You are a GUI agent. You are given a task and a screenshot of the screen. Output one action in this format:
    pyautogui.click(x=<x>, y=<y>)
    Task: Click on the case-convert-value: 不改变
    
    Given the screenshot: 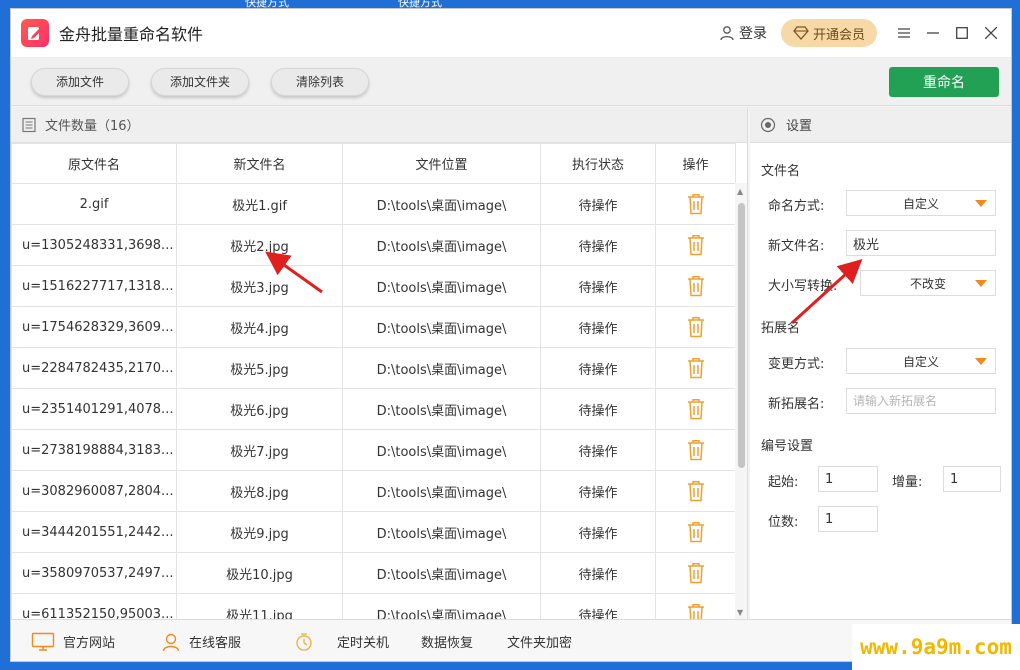 What is the action you would take?
    pyautogui.click(x=927, y=283)
    